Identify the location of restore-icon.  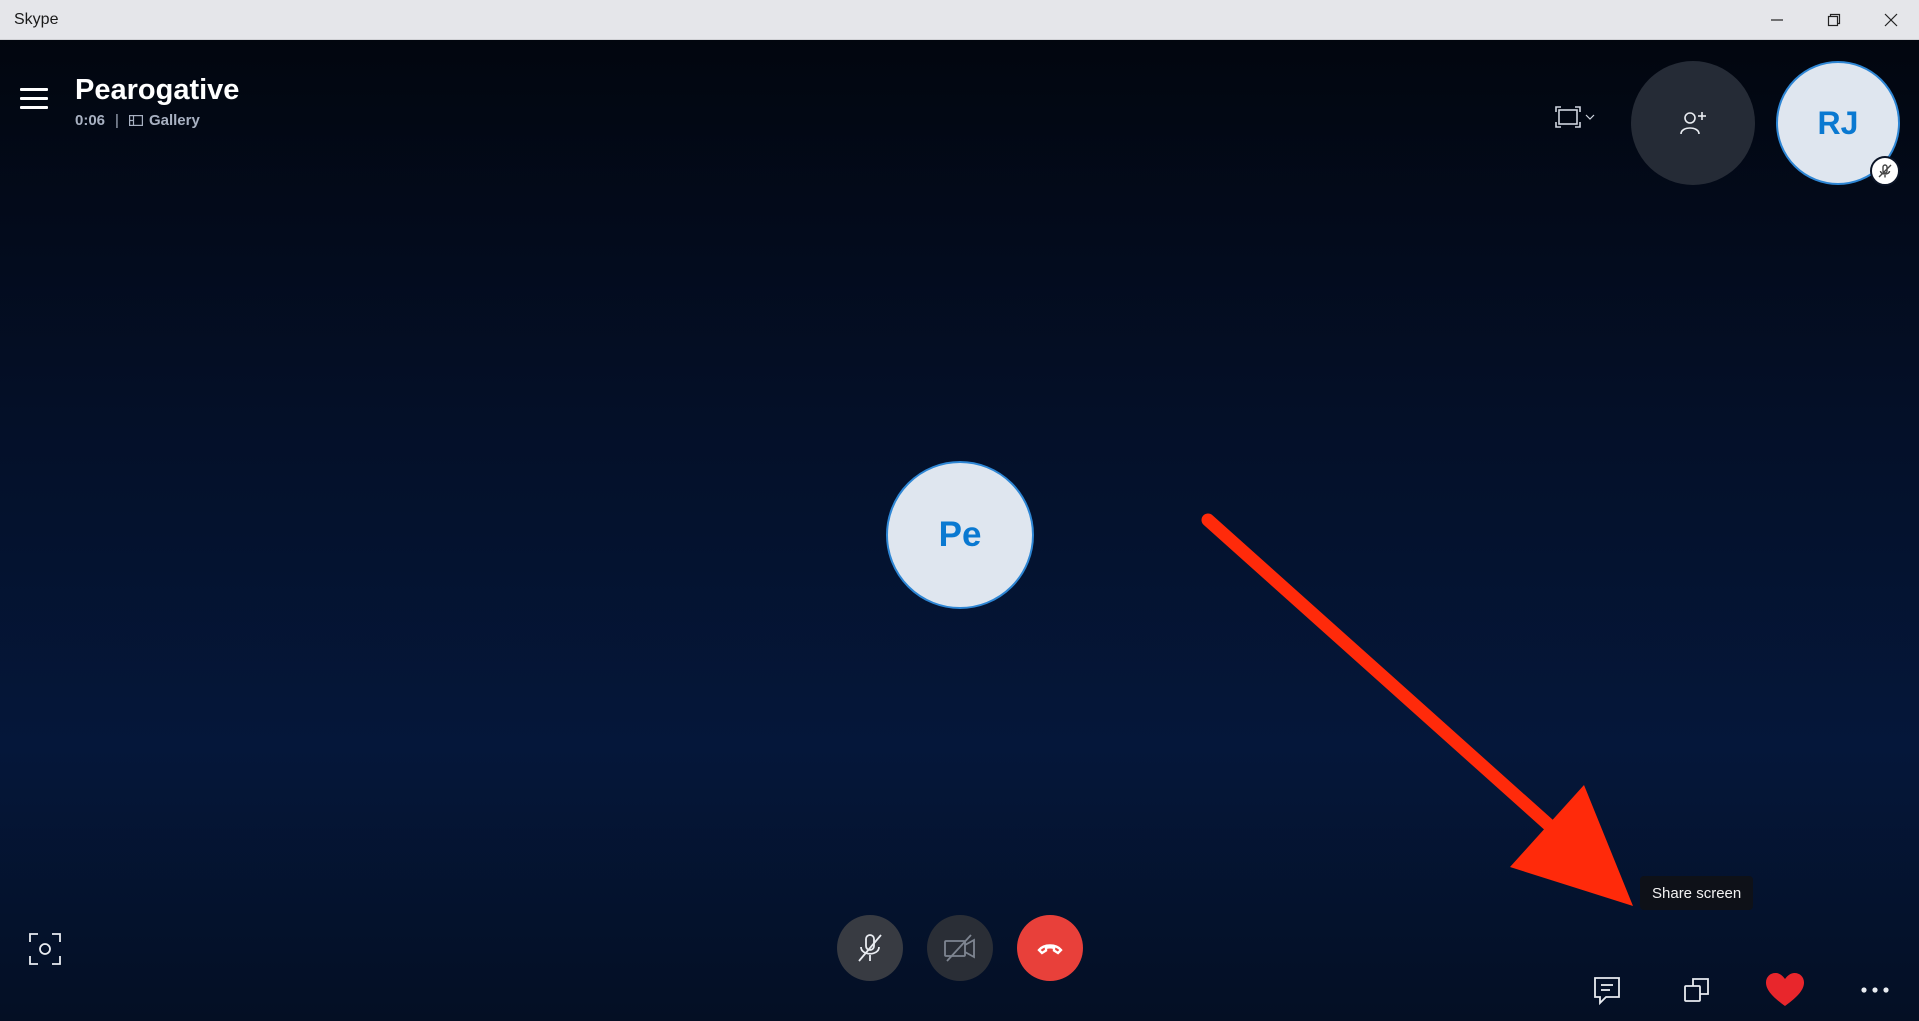
(1834, 20).